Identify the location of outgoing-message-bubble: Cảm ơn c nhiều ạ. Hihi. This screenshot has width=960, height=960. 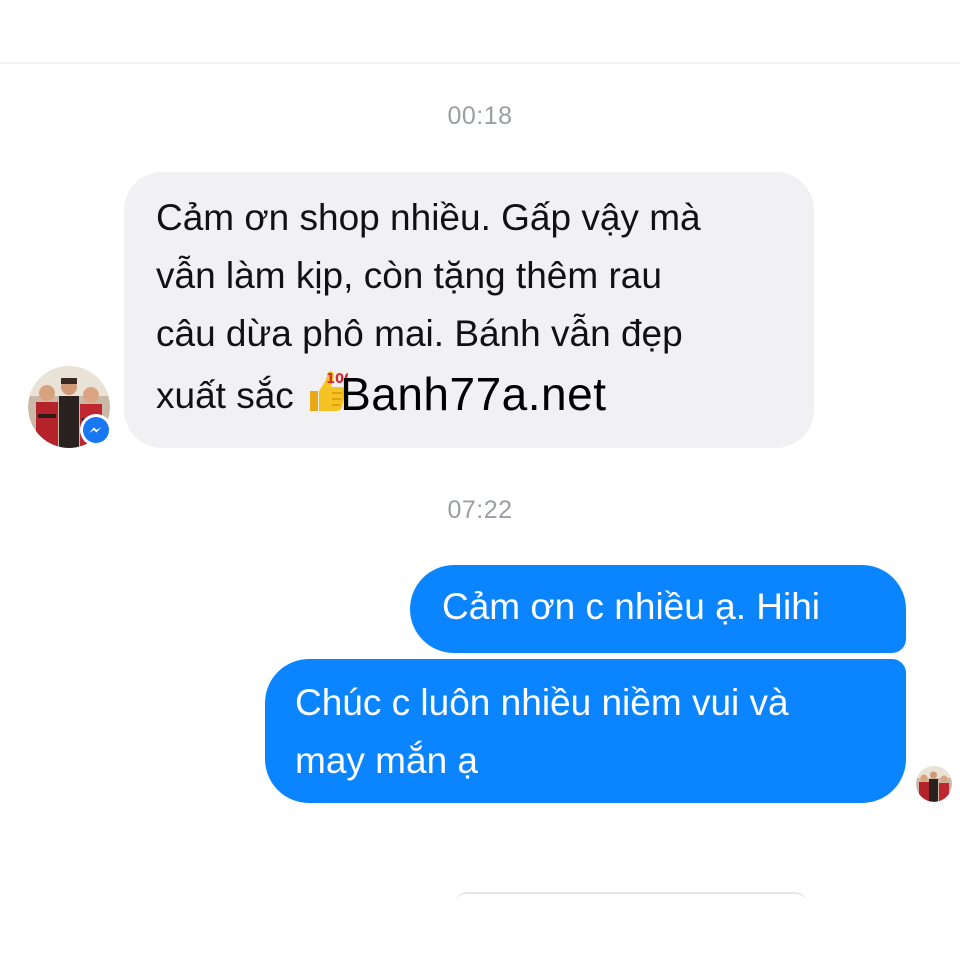
(658, 609).